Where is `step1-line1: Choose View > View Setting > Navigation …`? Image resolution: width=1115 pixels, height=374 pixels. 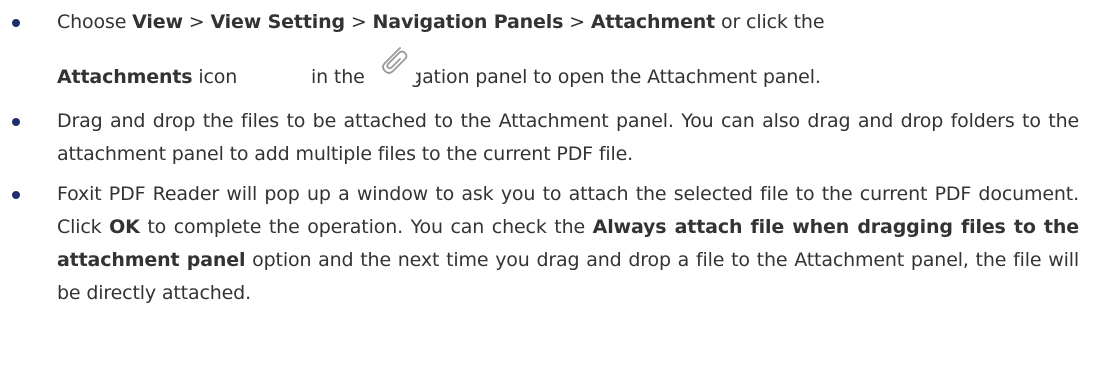
step1-line1: Choose View > View Setting > Navigation … is located at coordinates (441, 22).